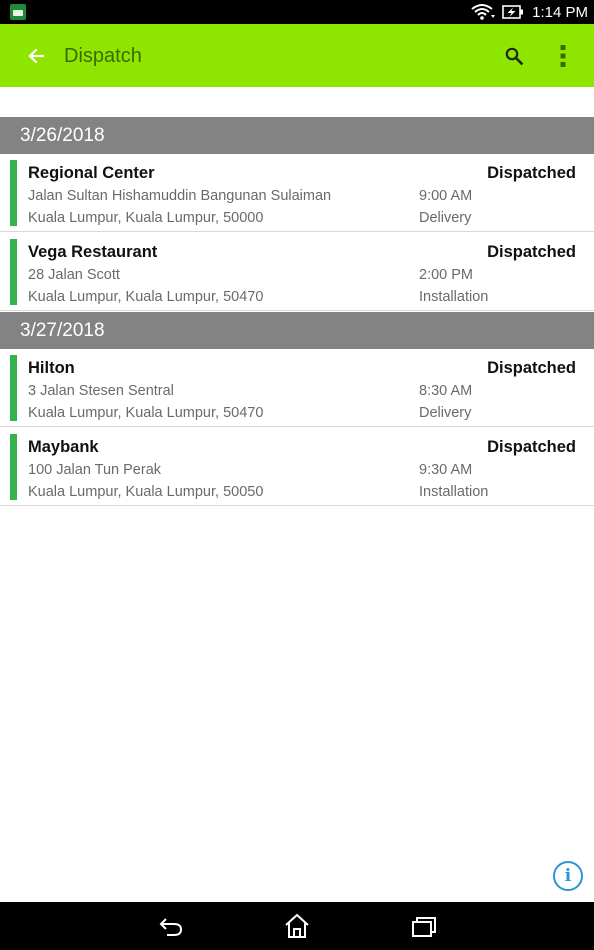 The height and width of the screenshot is (950, 594). I want to click on nav-home-button, so click(297, 926).